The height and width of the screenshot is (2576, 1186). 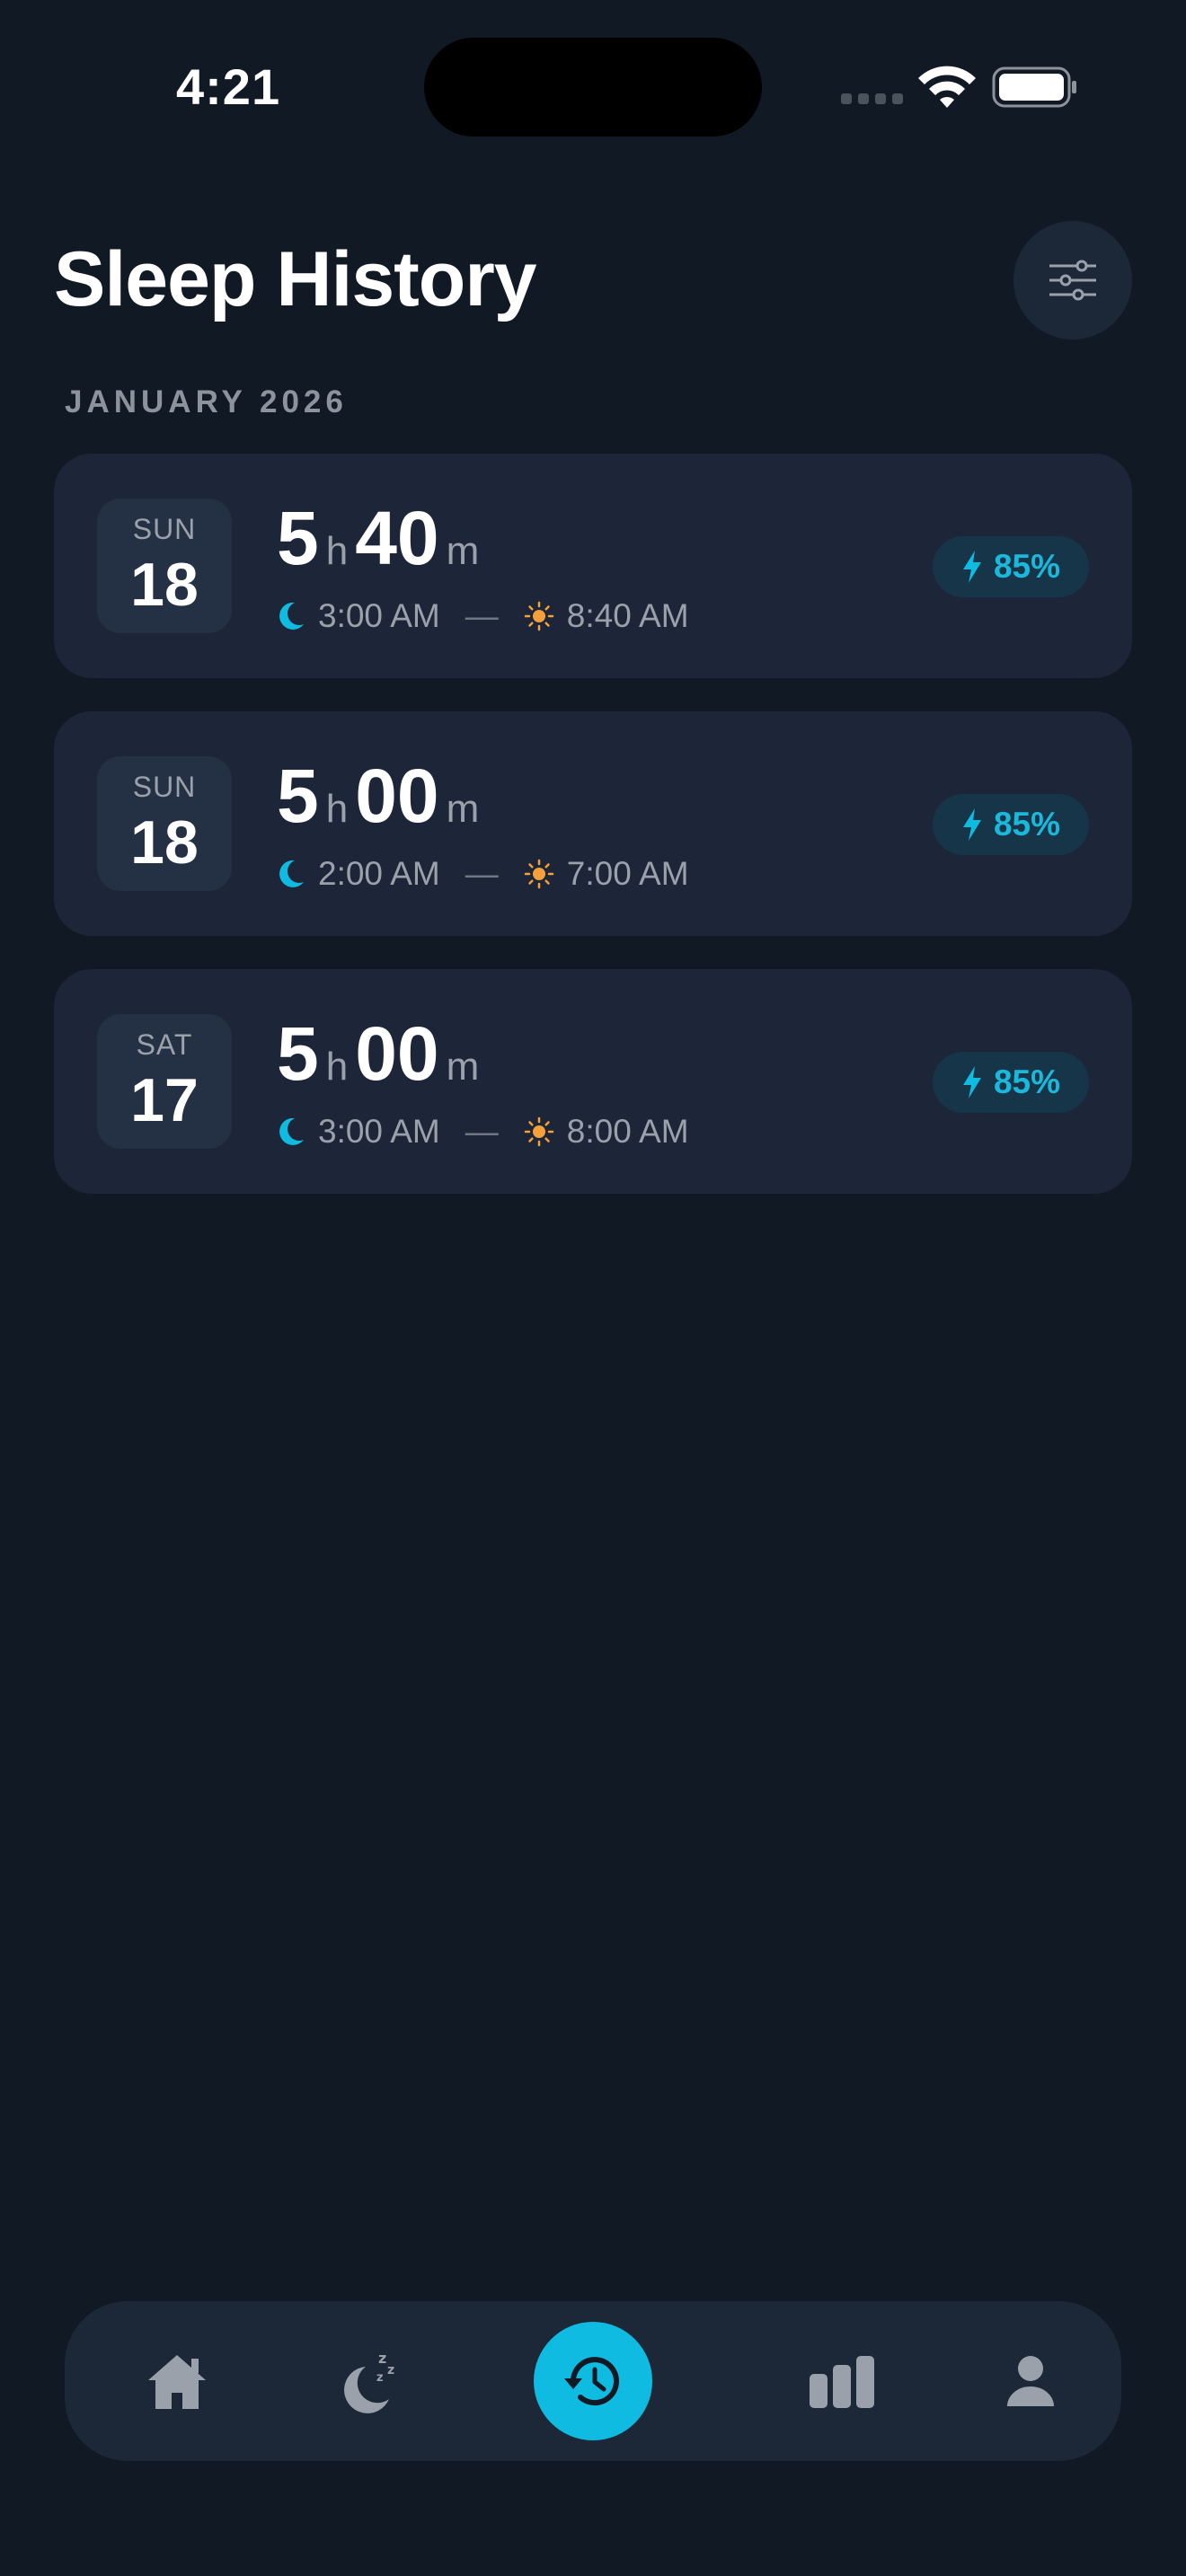 What do you see at coordinates (164, 1044) in the screenshot?
I see `day-of-week: SAT` at bounding box center [164, 1044].